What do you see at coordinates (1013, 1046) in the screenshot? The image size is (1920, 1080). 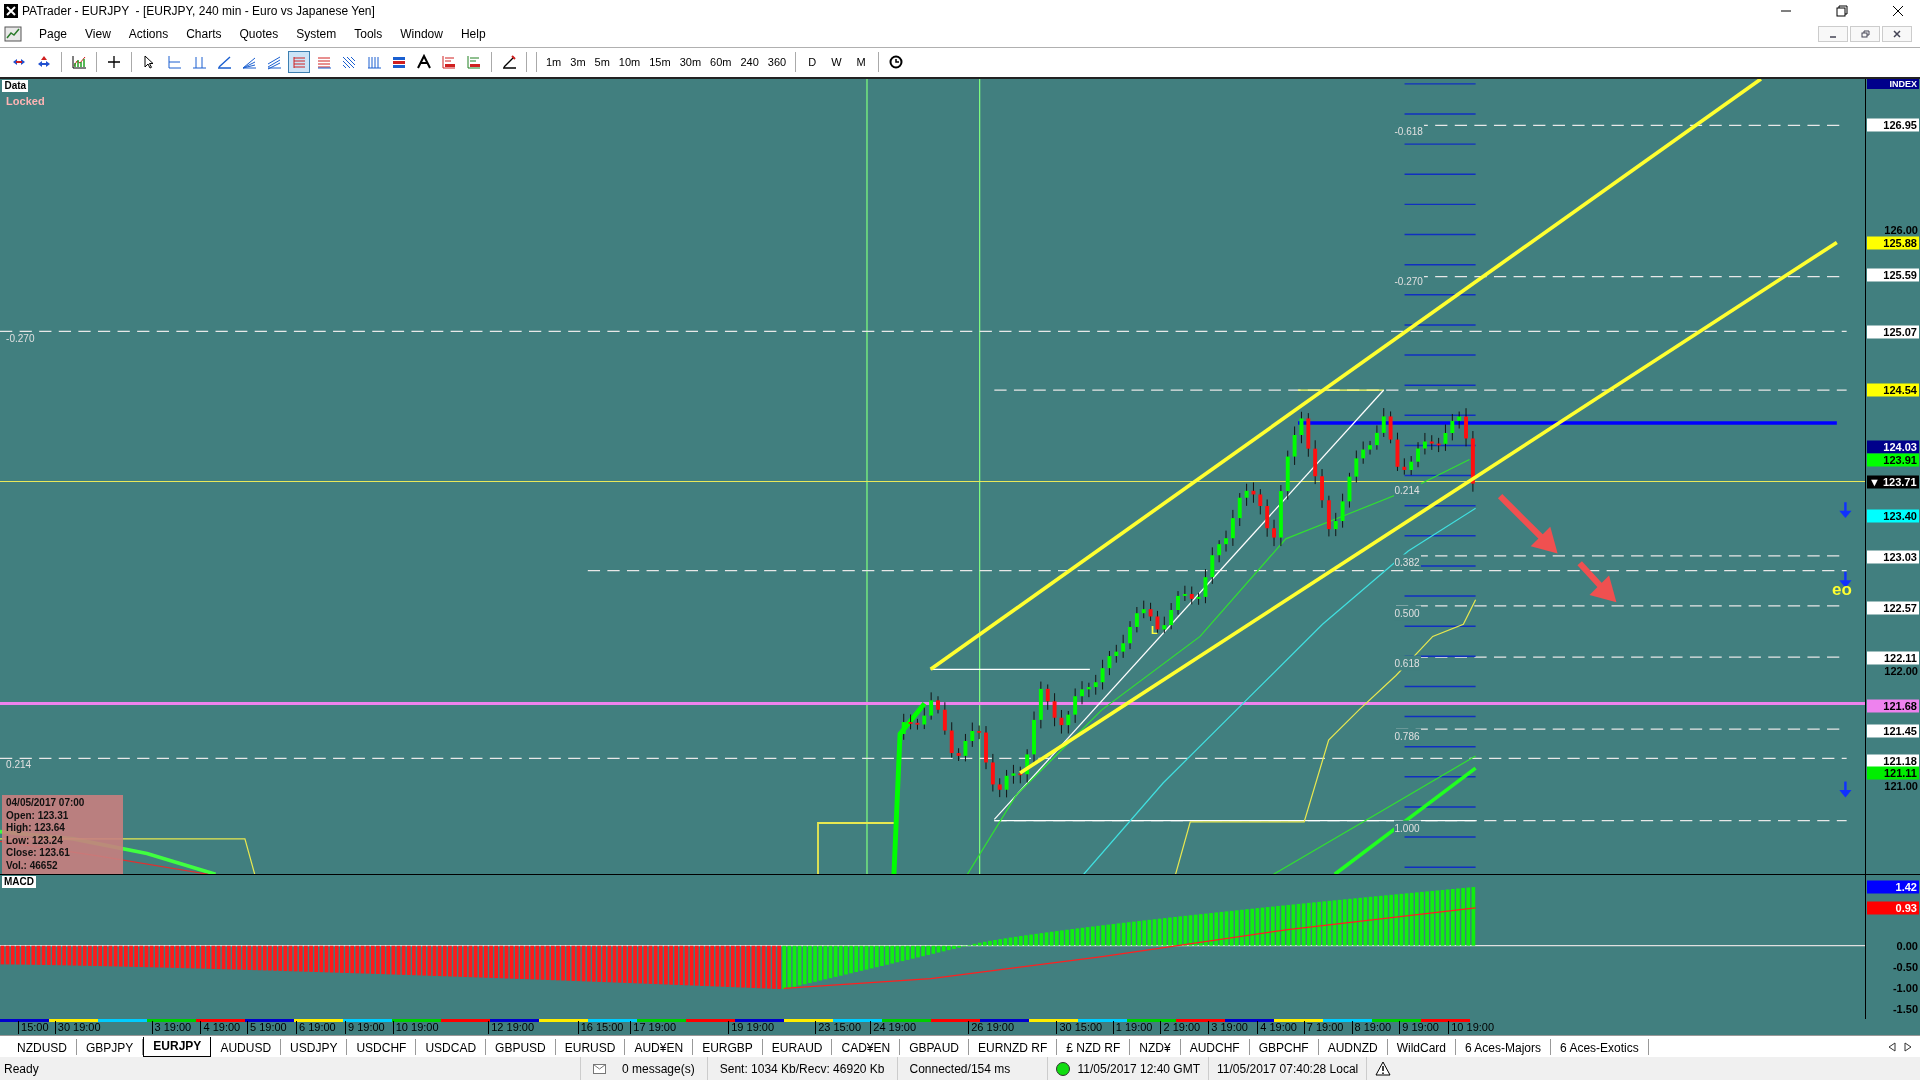 I see `tab: EURNZD RF` at bounding box center [1013, 1046].